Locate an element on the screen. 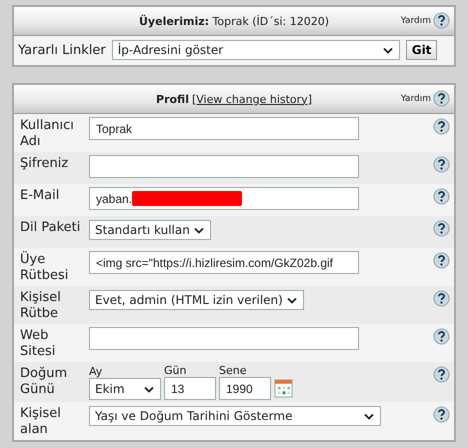  dropdown: Yaşı ve Doğum Tarihini Gösterme is located at coordinates (235, 416).